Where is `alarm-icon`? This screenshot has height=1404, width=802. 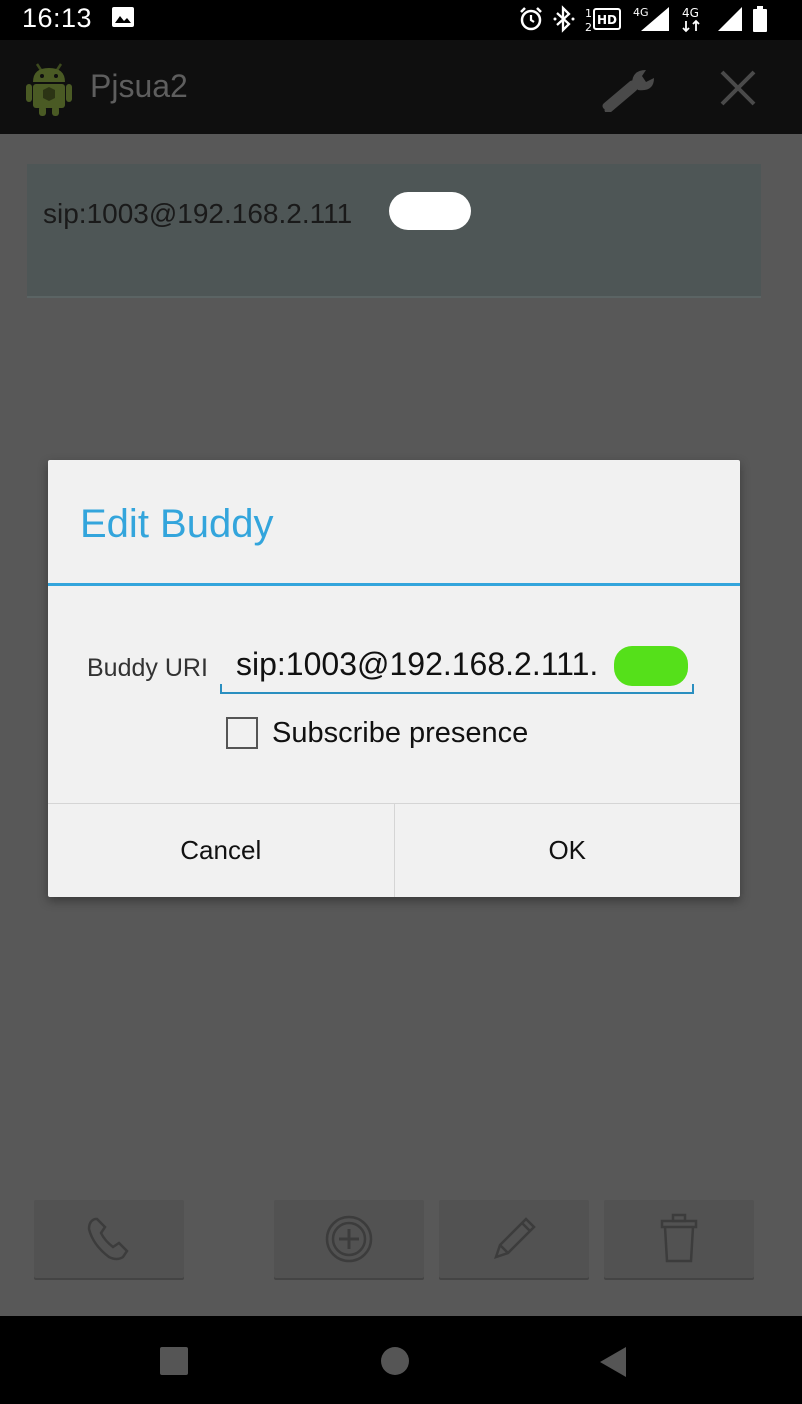
alarm-icon is located at coordinates (531, 19).